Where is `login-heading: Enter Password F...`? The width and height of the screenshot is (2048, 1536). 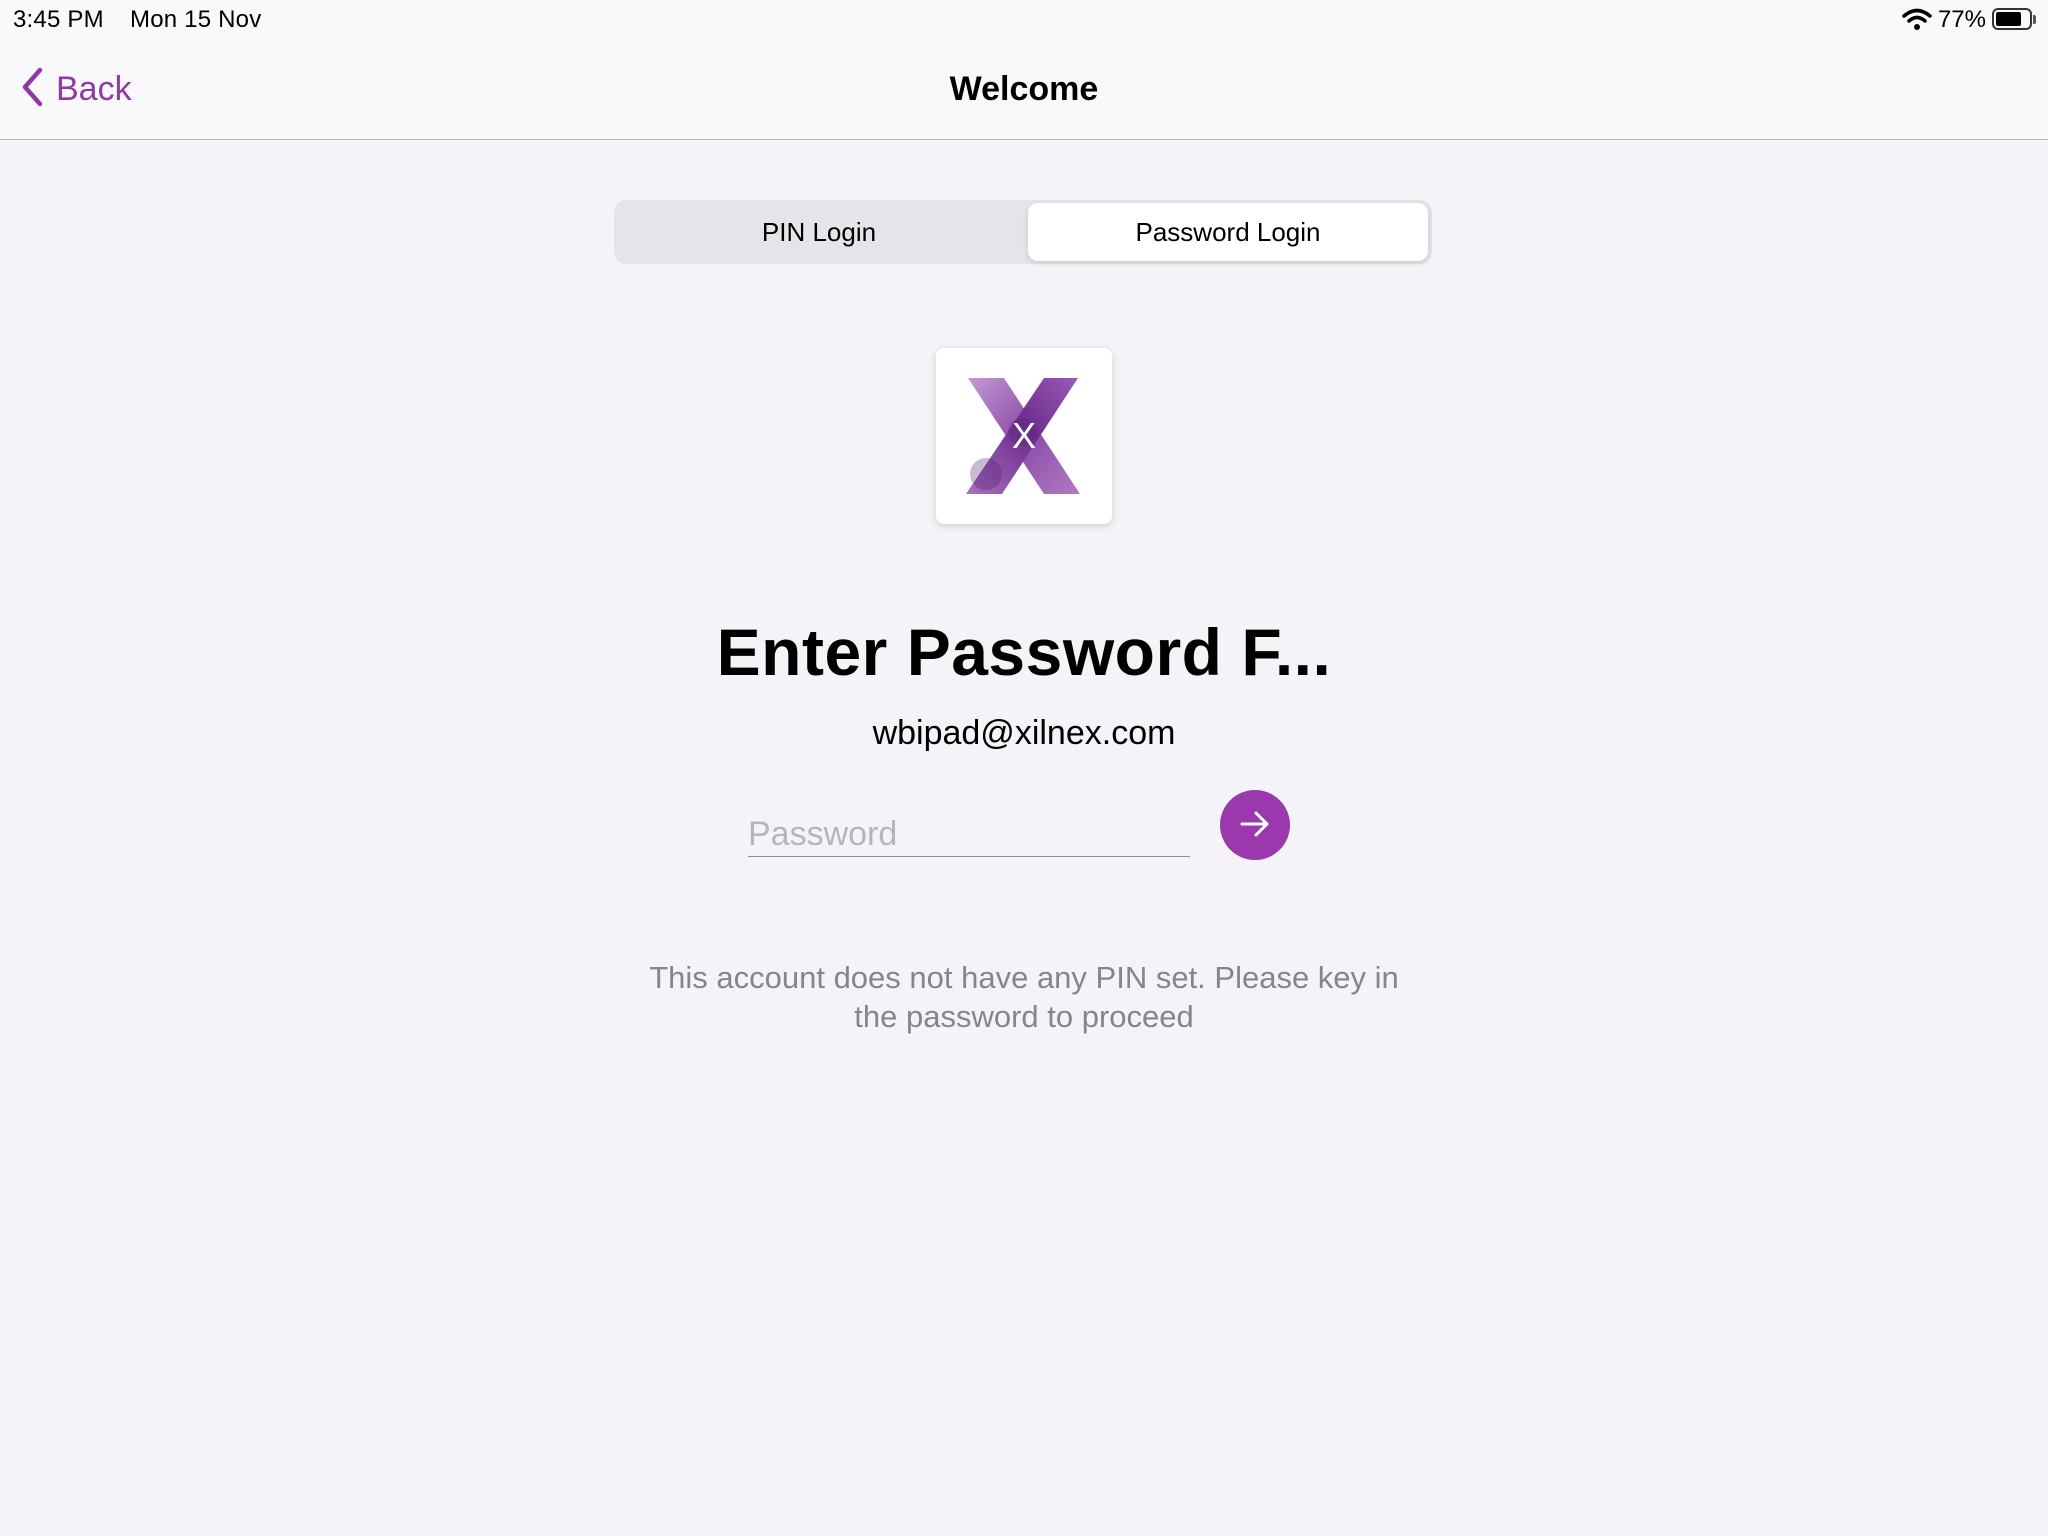
login-heading: Enter Password F... is located at coordinates (1024, 652).